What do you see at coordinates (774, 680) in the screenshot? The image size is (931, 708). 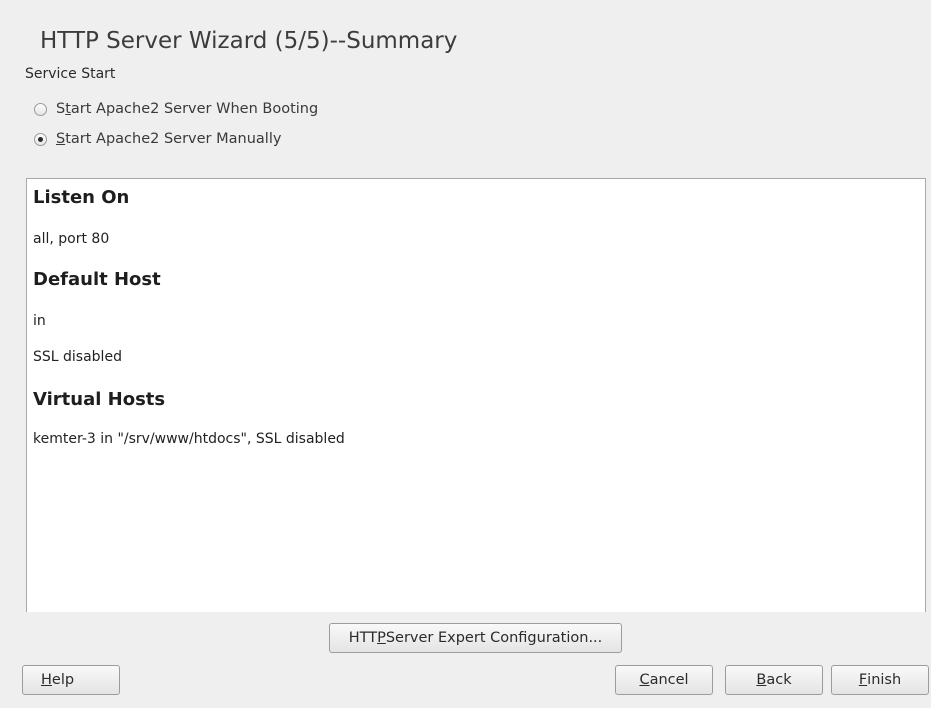 I see `back-button: Back` at bounding box center [774, 680].